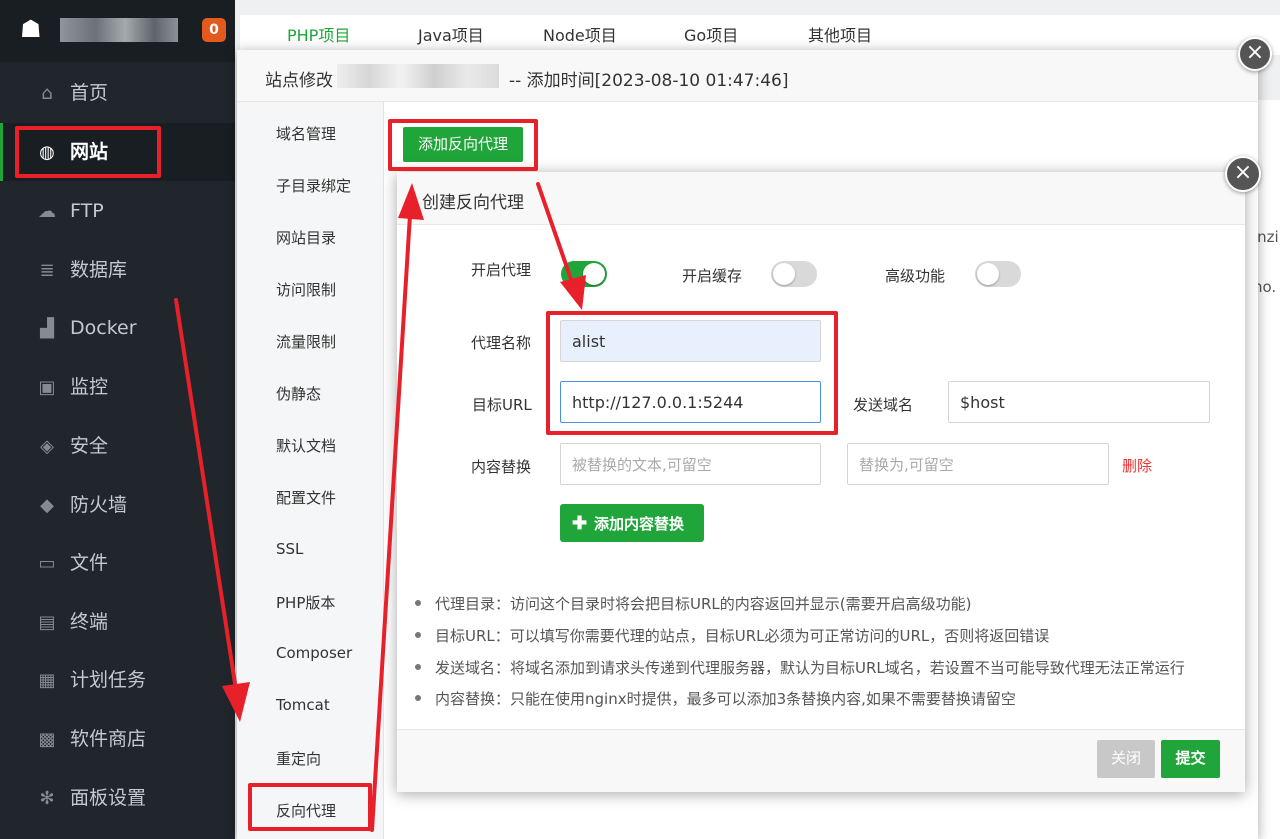 This screenshot has width=1280, height=839. I want to click on site-name-redacted, so click(418, 76).